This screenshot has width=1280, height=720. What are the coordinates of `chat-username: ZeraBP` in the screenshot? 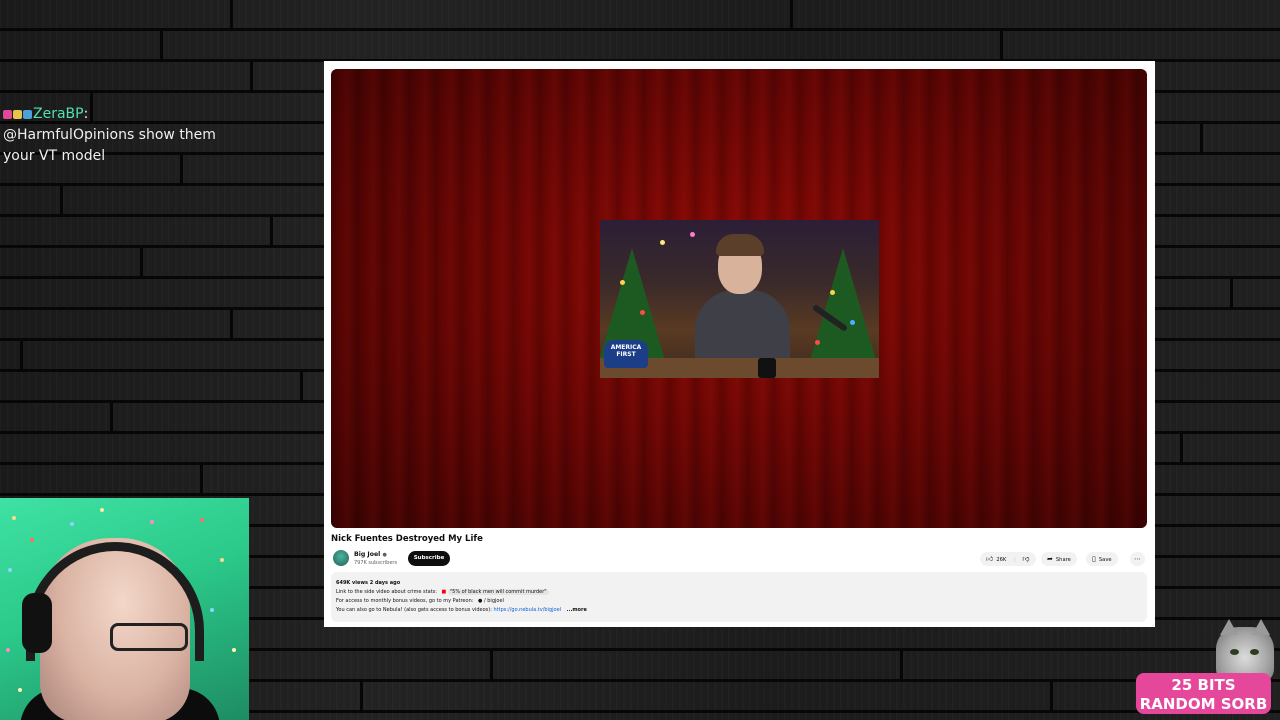 It's located at (58, 114).